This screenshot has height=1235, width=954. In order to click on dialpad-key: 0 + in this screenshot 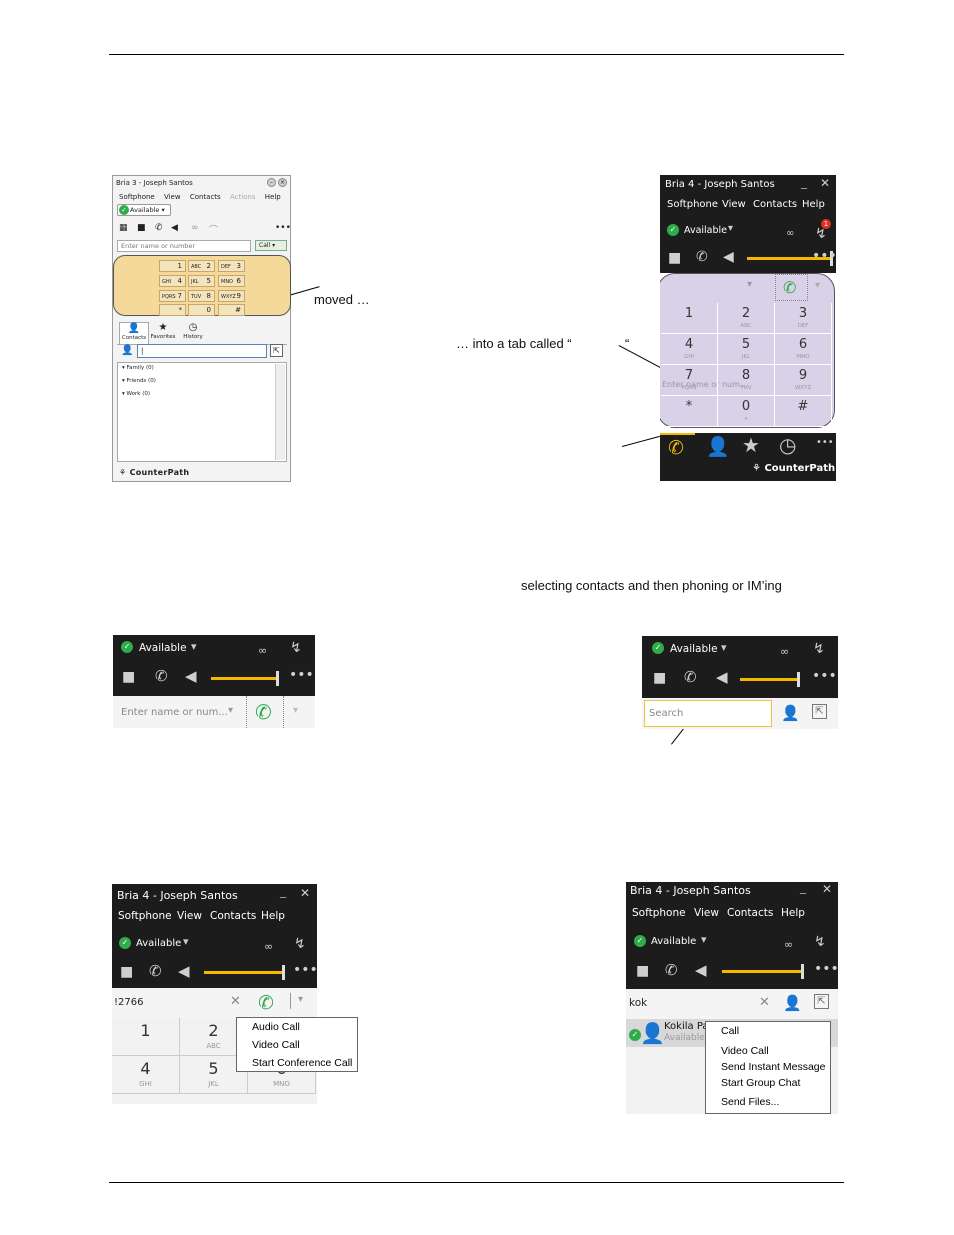, I will do `click(746, 411)`.